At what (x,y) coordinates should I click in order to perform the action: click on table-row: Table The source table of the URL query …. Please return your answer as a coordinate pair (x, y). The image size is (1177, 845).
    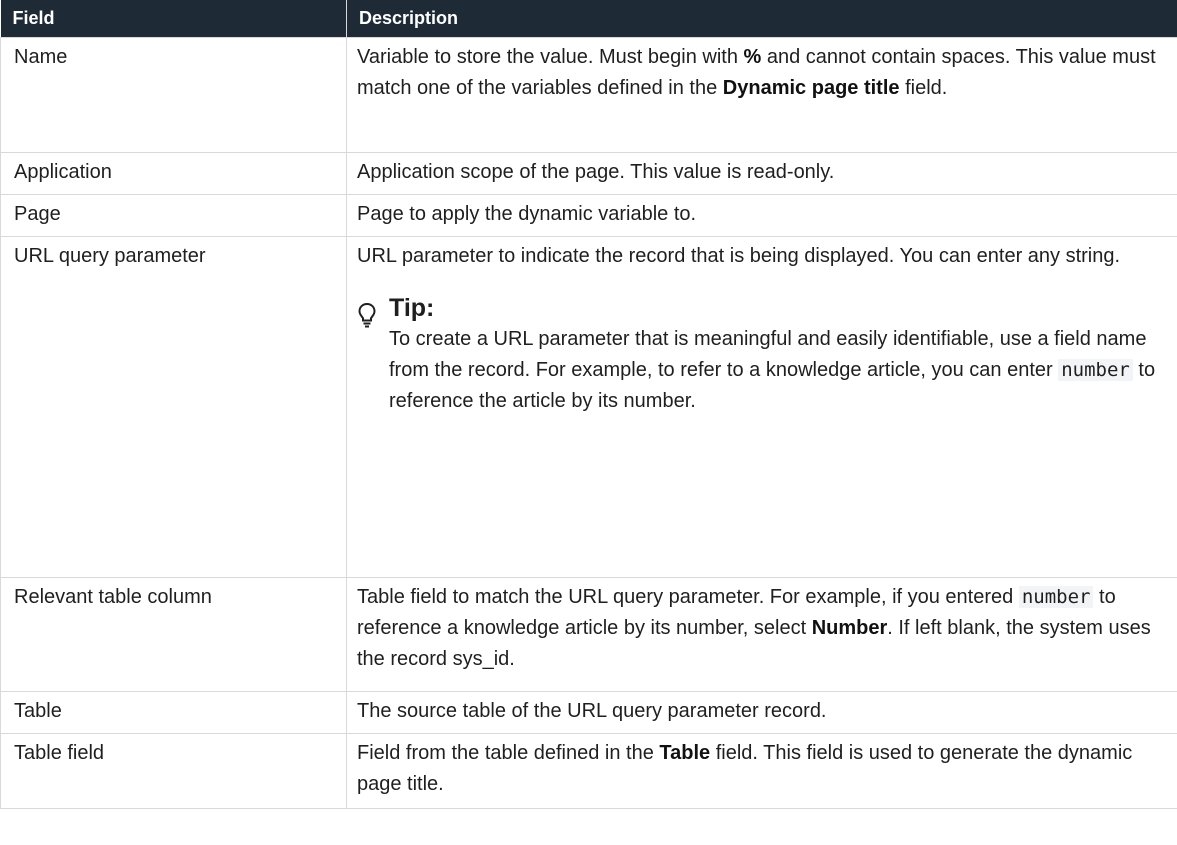
    Looking at the image, I should click on (588, 712).